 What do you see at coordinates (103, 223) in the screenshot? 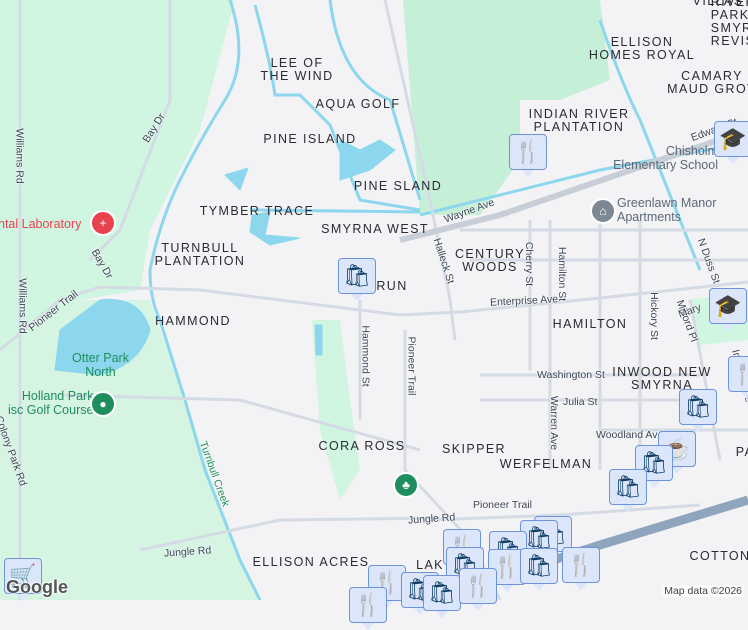
I see `medical-pin-icon: +` at bounding box center [103, 223].